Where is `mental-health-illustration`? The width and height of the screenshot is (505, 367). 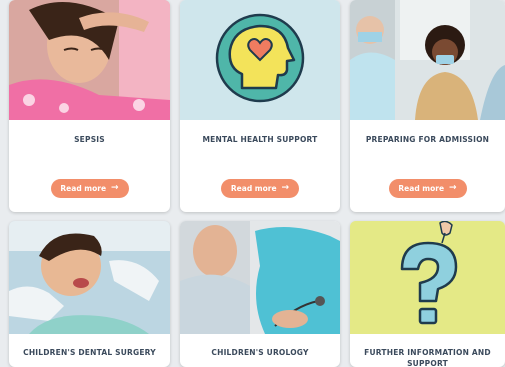
mental-health-illustration is located at coordinates (260, 60).